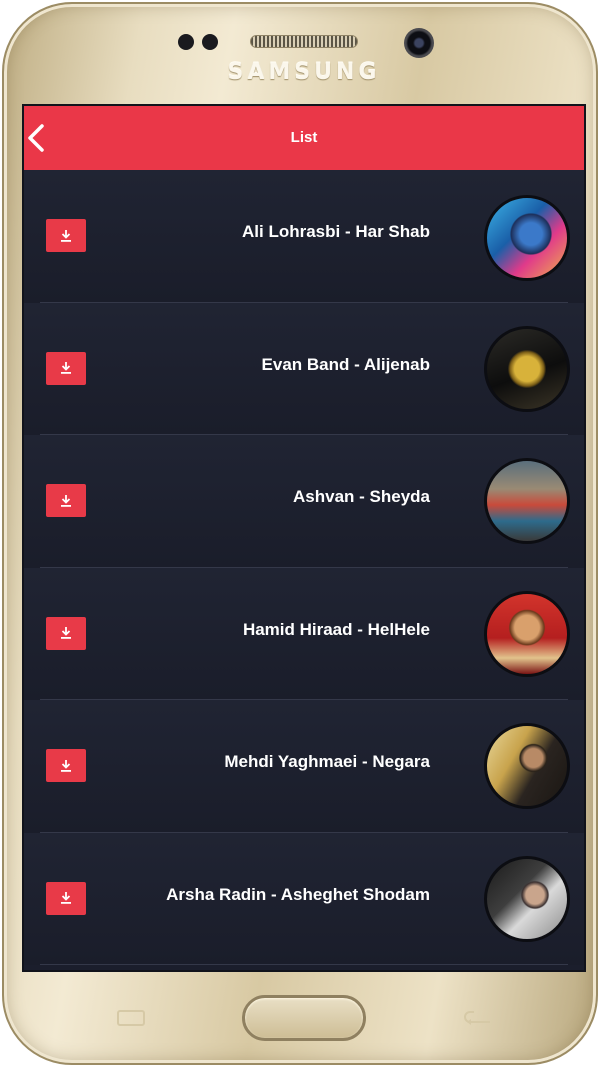  Describe the element at coordinates (361, 496) in the screenshot. I see `song-title: Ashvan - Sheyda` at that location.